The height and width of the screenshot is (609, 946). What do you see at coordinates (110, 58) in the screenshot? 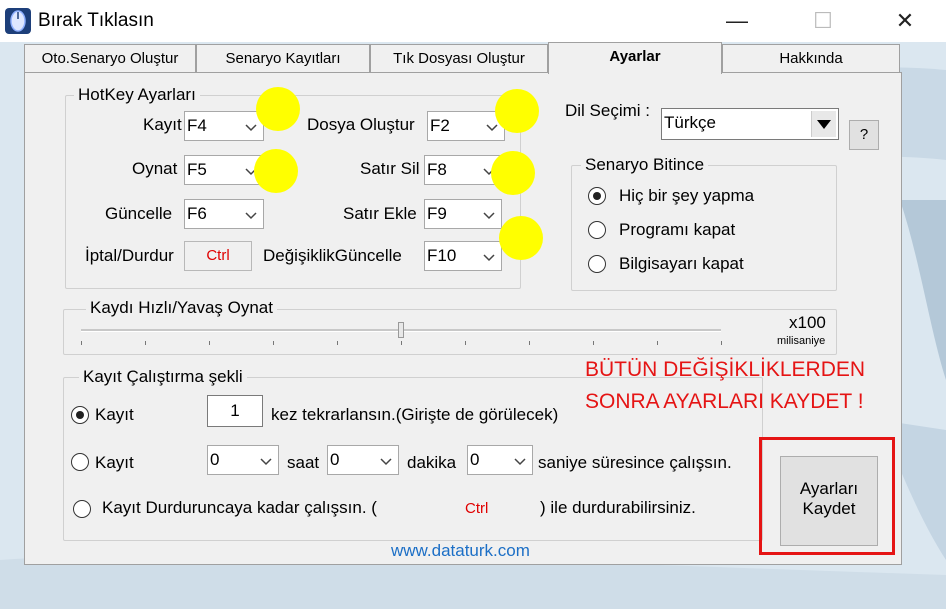
I see `tab-oto-senaryo: Oto.Senaryo Oluştur` at bounding box center [110, 58].